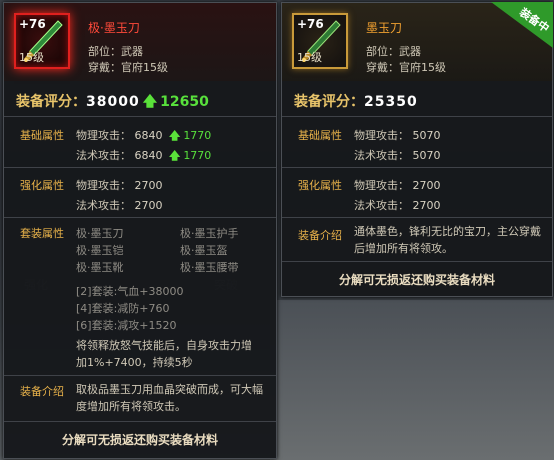  I want to click on base-attr-row: 物理攻击： 5070, so click(397, 135).